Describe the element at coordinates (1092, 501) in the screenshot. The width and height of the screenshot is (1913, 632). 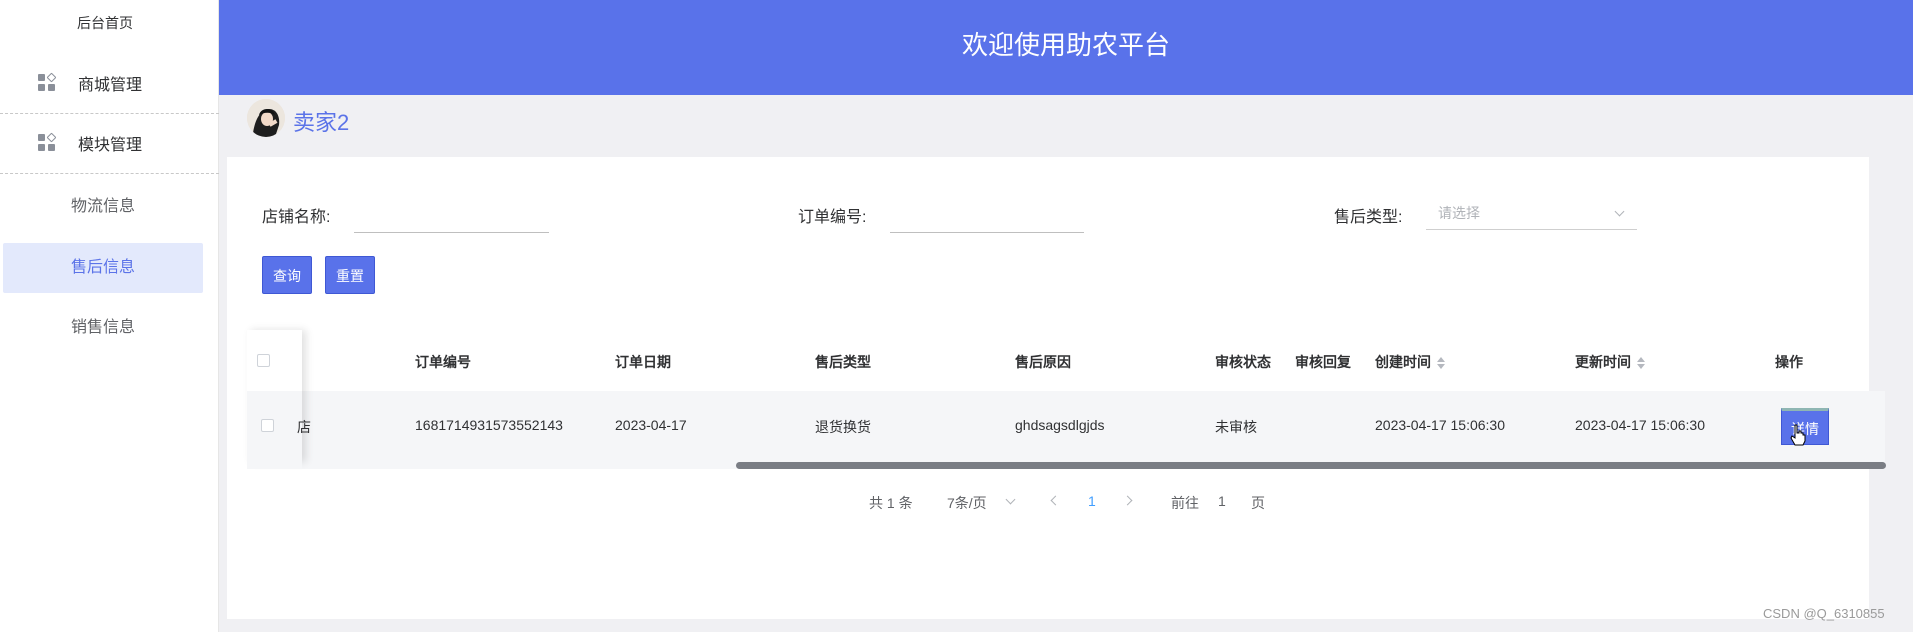
I see `page-number-current: 1` at that location.